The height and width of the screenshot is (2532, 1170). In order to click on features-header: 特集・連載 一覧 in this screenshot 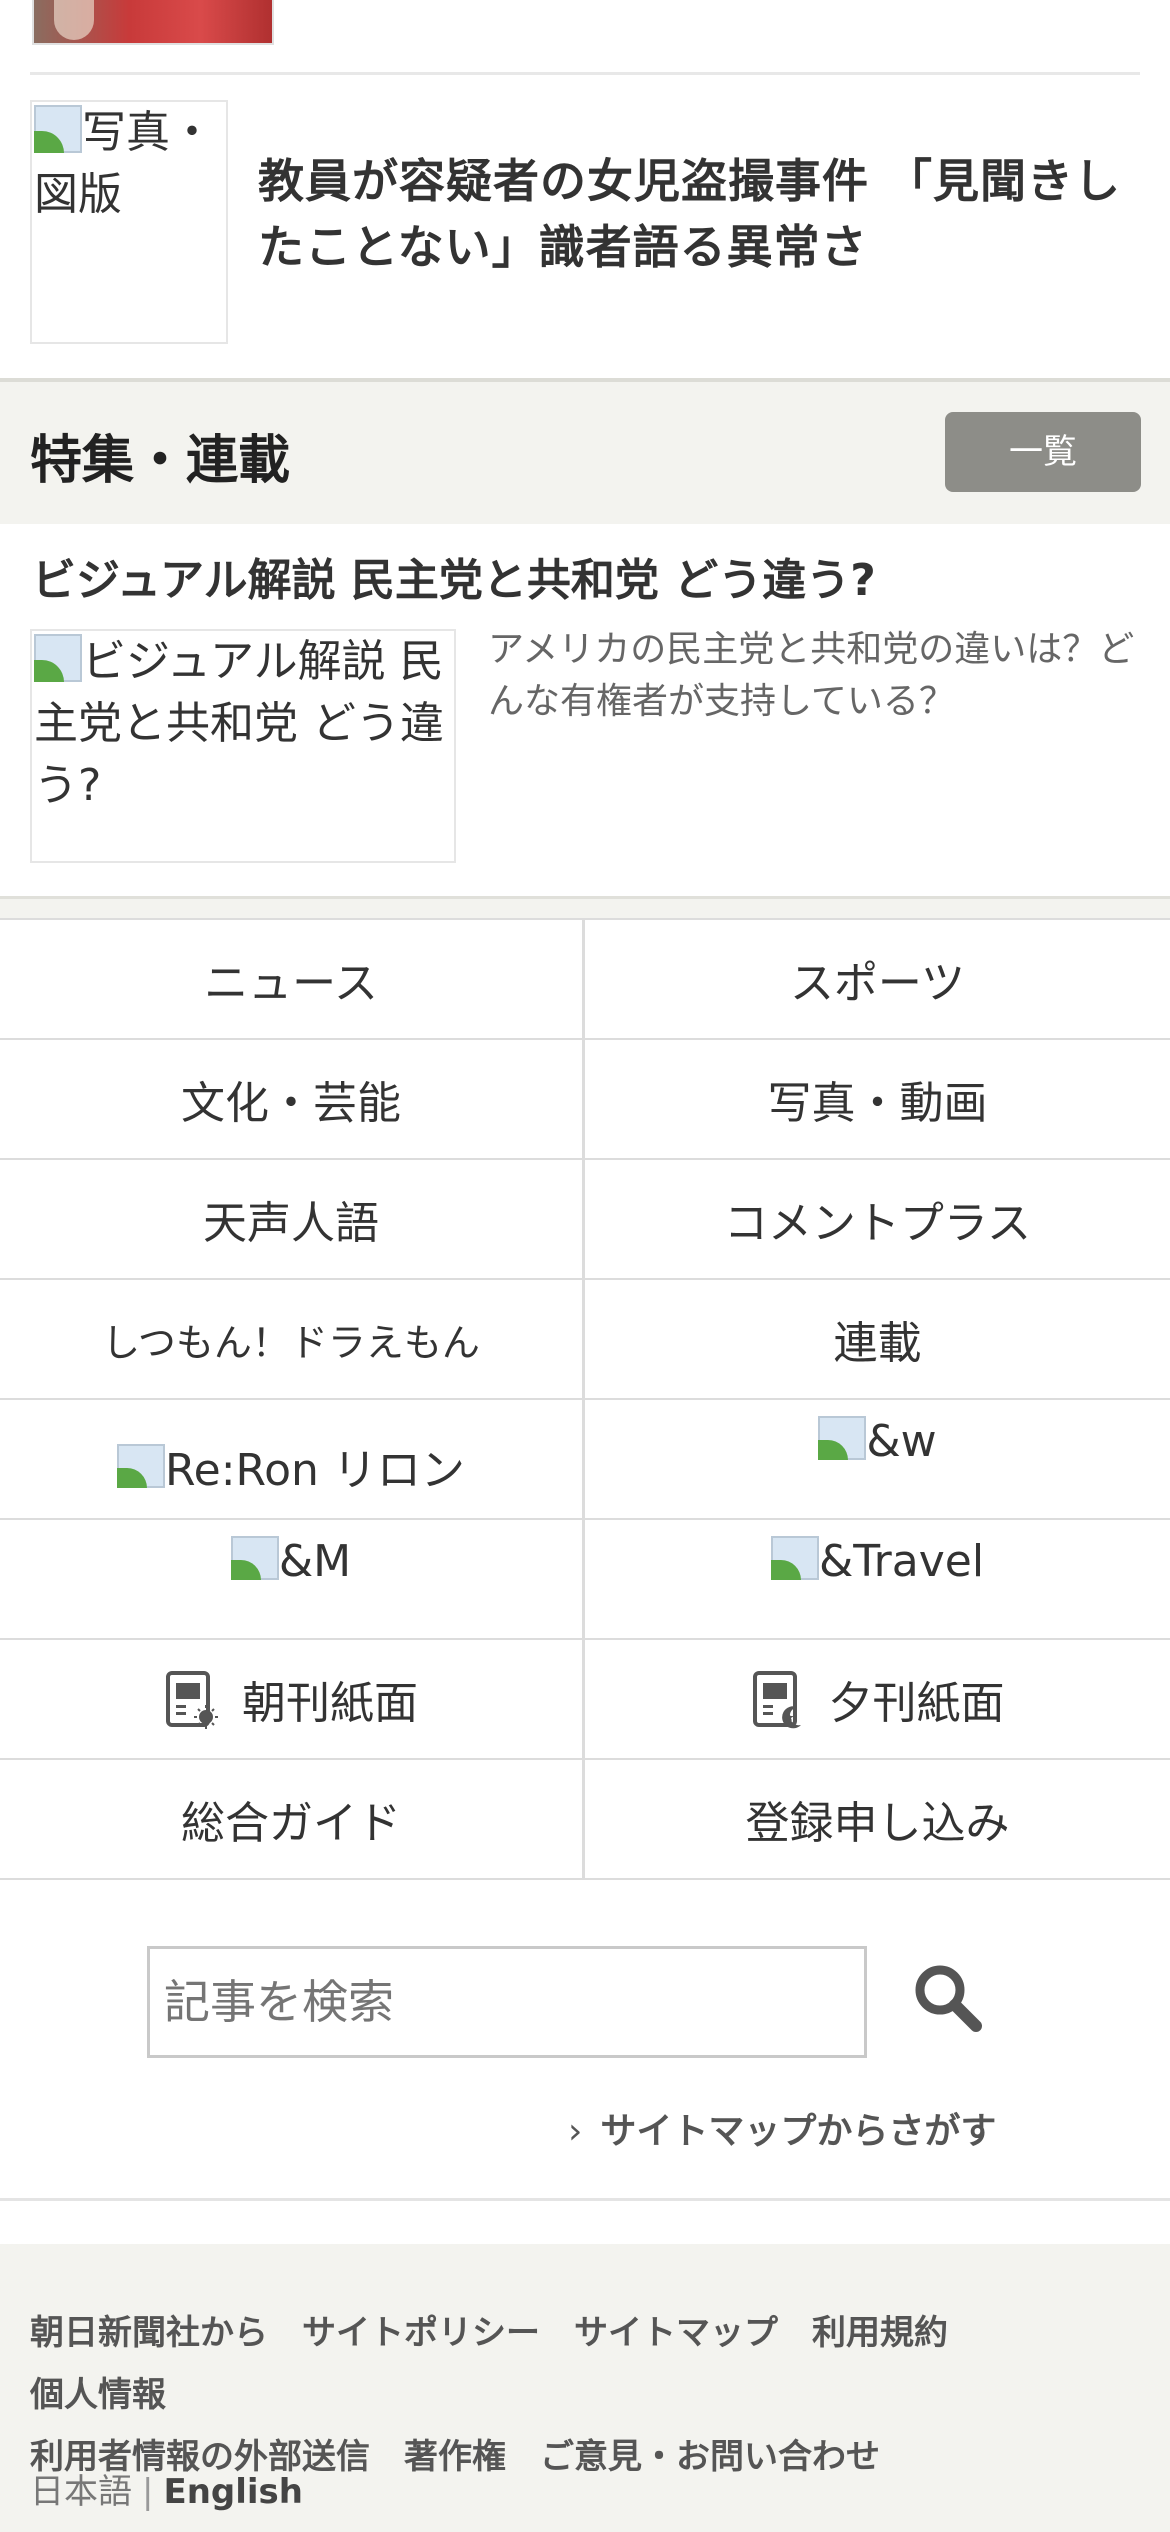, I will do `click(585, 453)`.